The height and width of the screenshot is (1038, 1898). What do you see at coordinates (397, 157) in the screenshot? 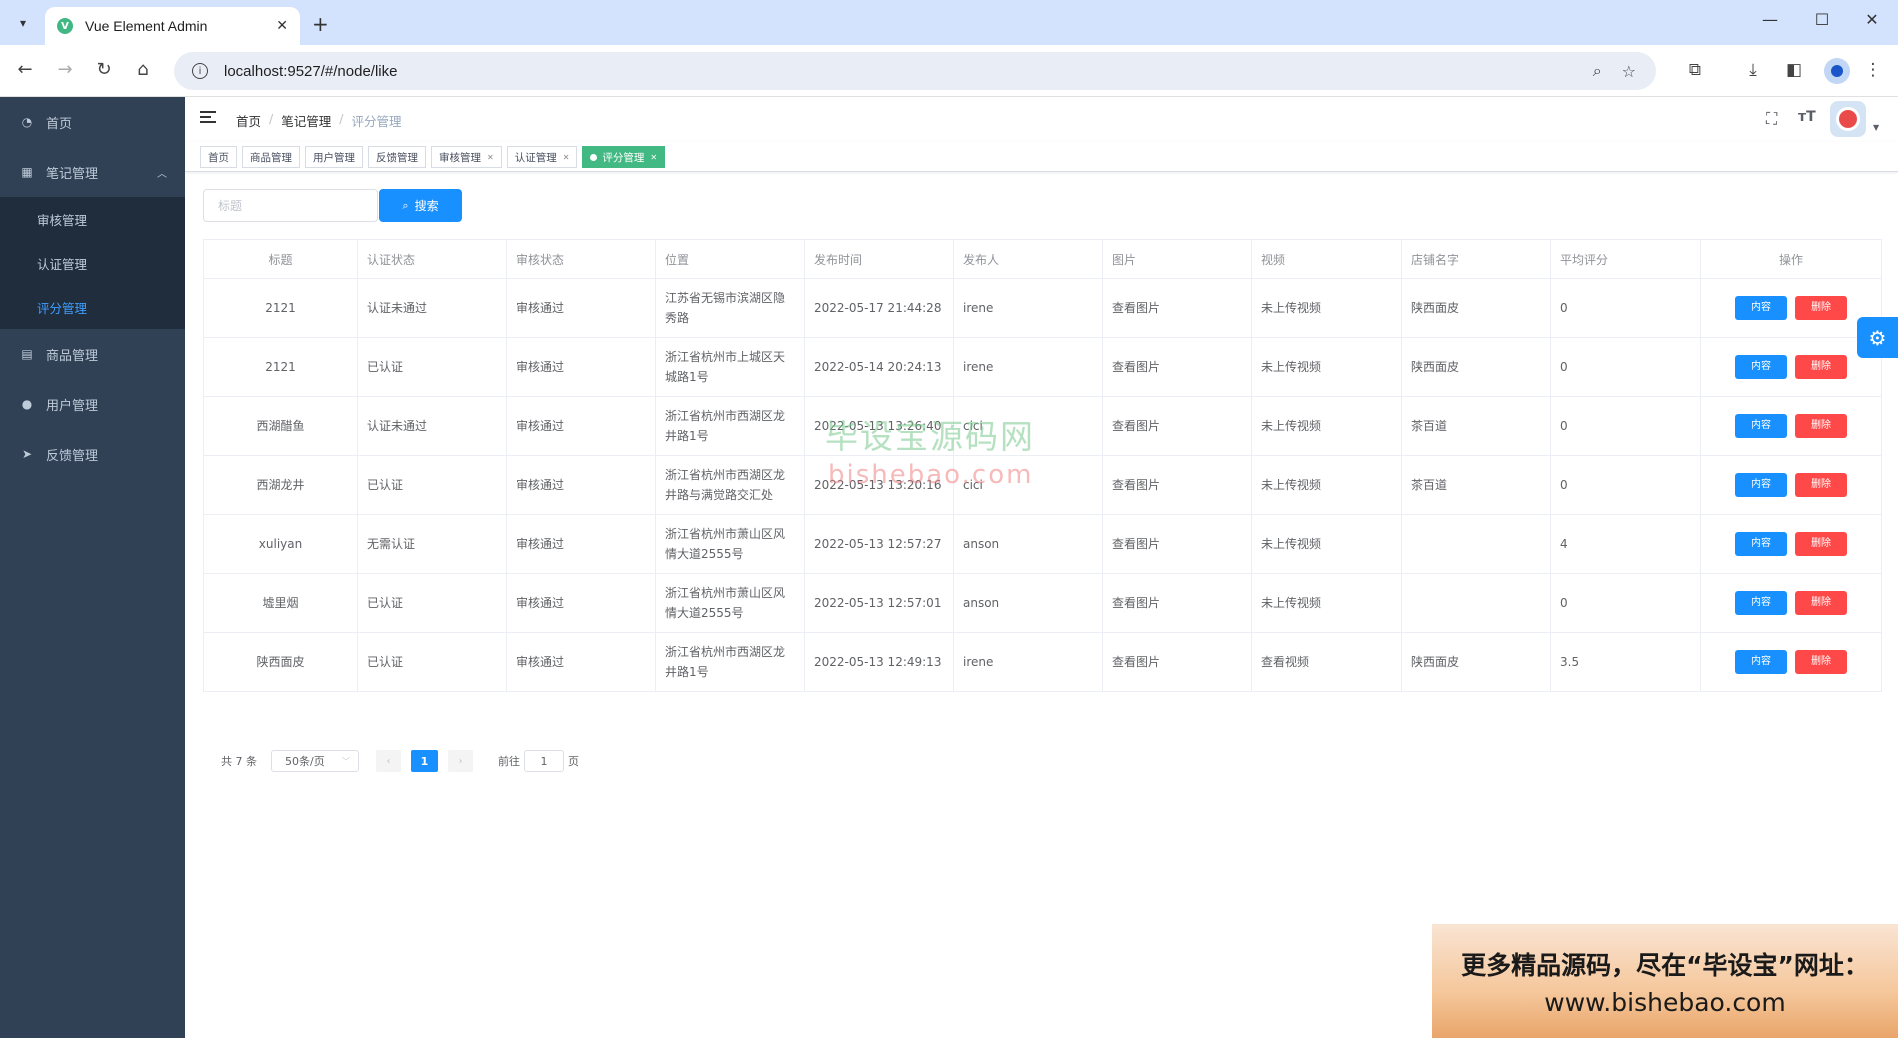
I see `tag-feedback: 反馈管理` at bounding box center [397, 157].